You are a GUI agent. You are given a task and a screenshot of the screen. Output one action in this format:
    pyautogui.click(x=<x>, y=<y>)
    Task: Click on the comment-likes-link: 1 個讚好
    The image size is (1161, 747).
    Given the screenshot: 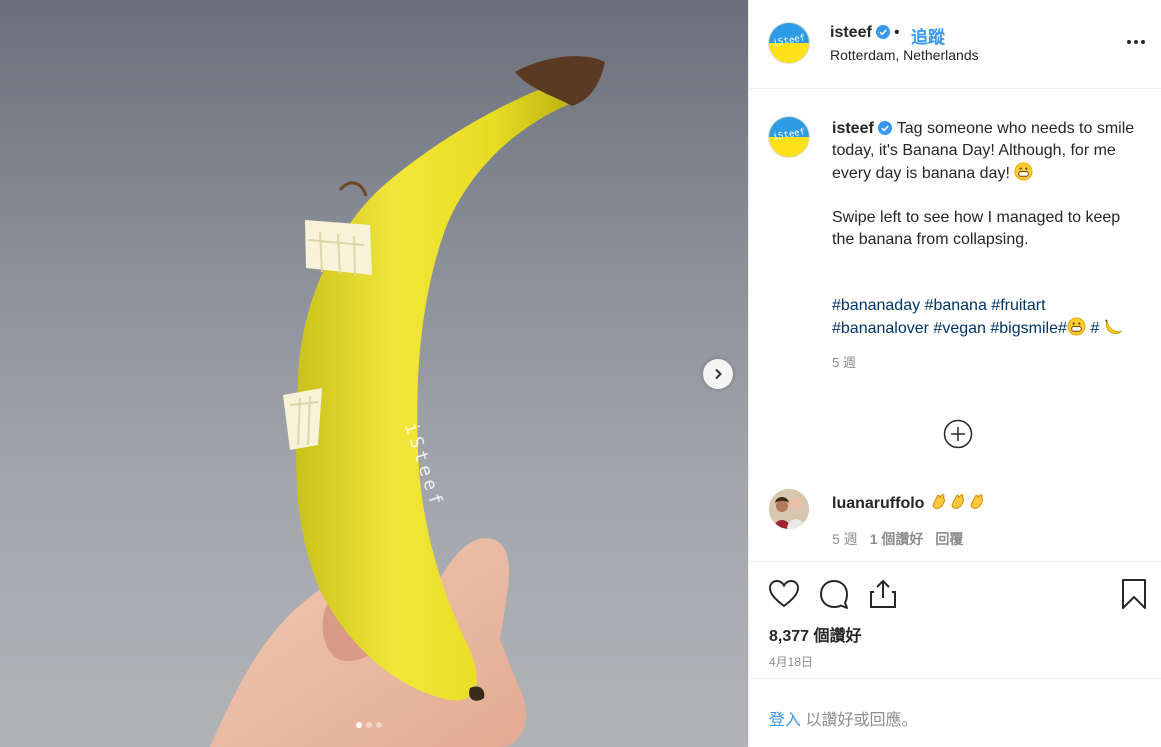 What is the action you would take?
    pyautogui.click(x=897, y=539)
    